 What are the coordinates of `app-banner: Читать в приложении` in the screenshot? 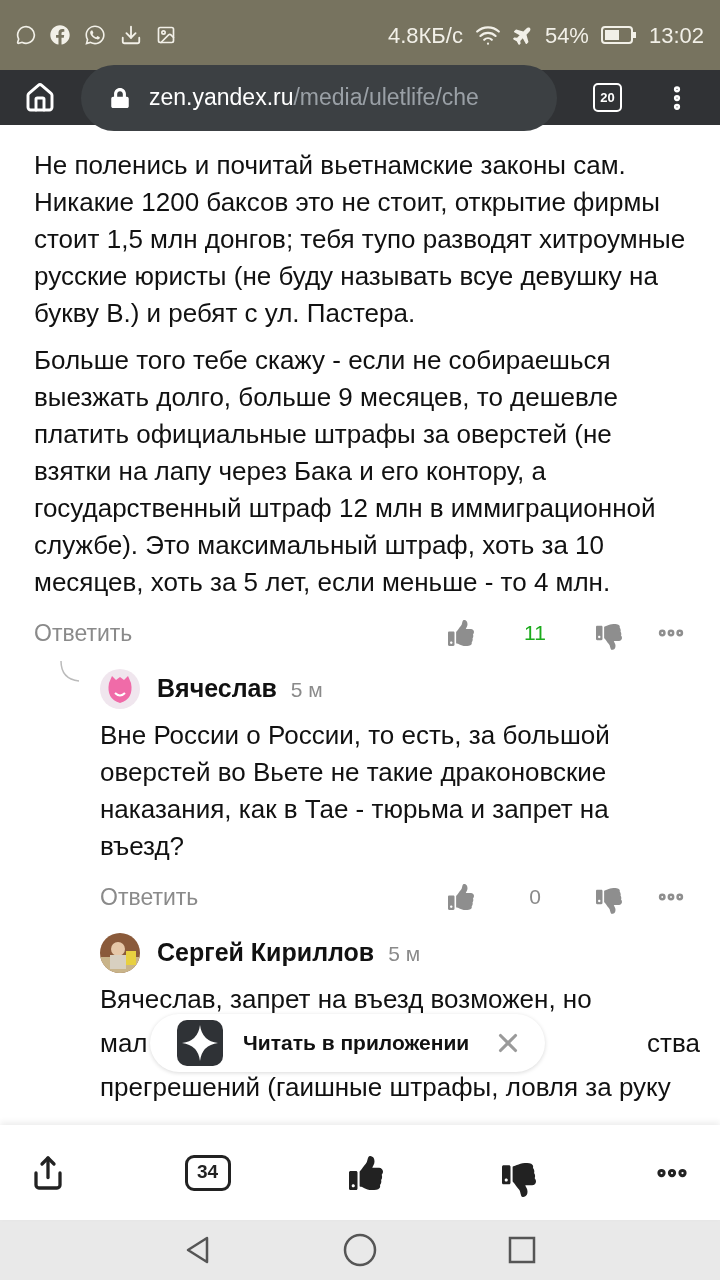 It's located at (348, 1043).